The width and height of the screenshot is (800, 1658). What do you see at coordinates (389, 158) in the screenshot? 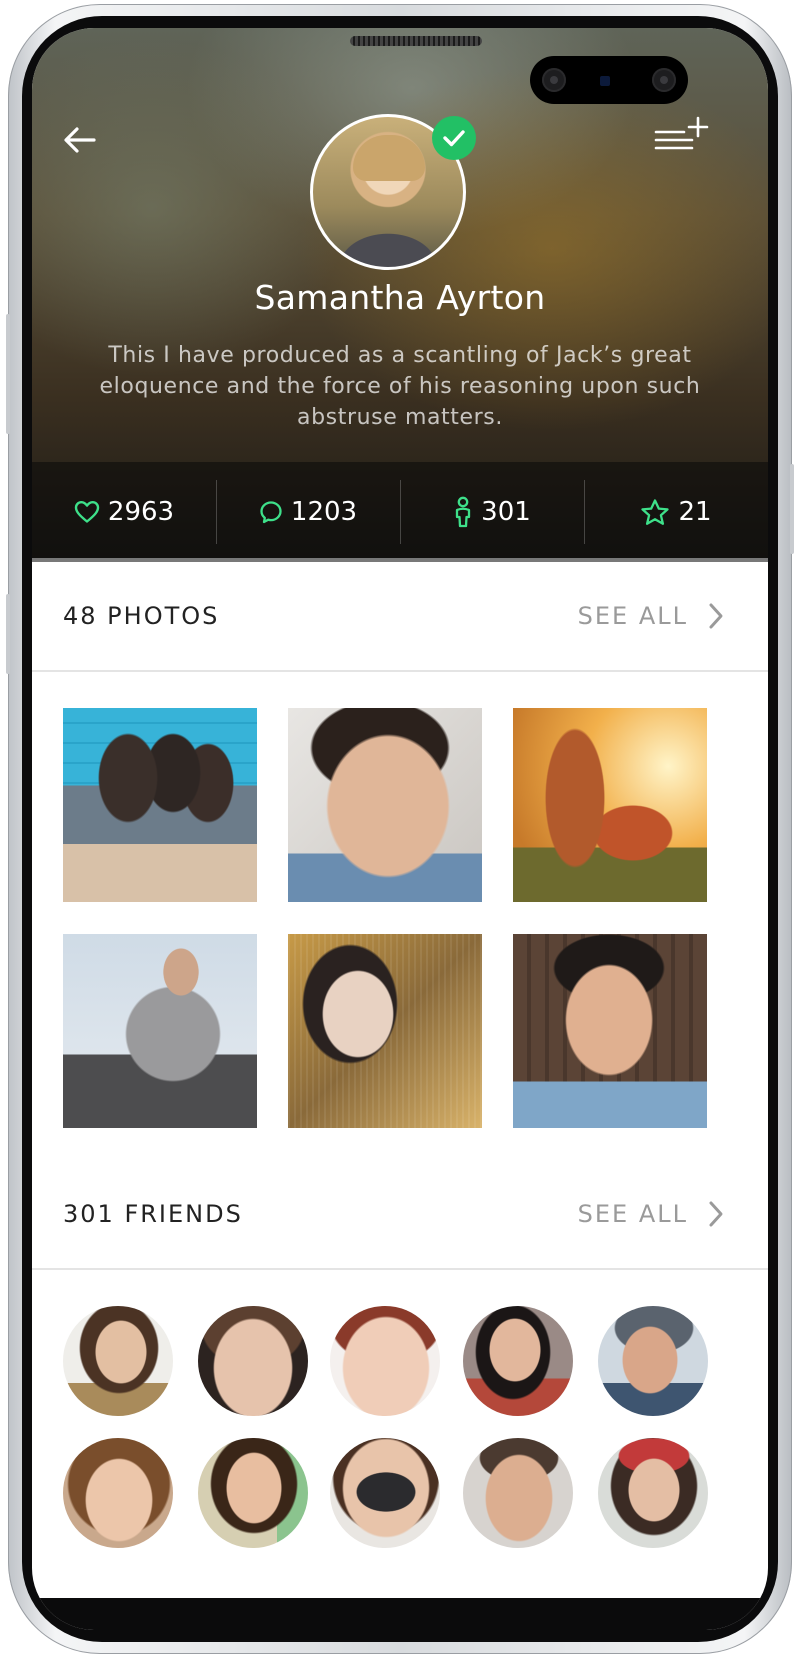
I see `avatar-hair` at bounding box center [389, 158].